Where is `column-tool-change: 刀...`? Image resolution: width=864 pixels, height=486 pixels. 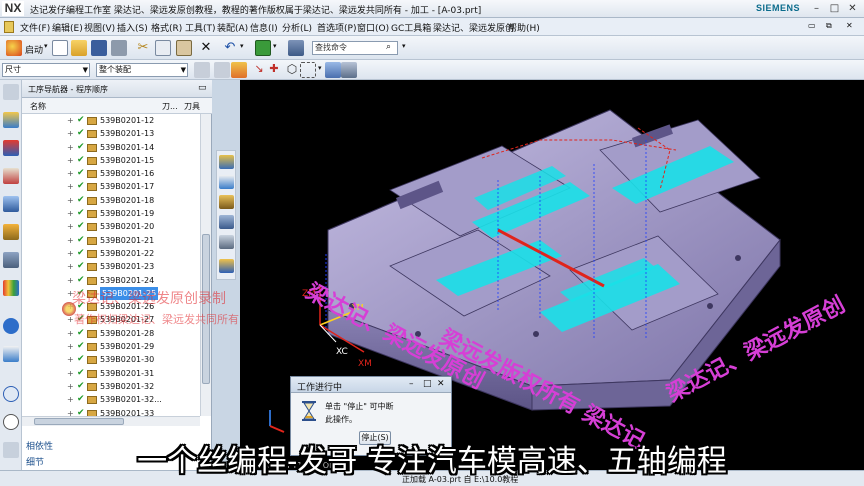
column-tool-change: 刀... is located at coordinates (170, 106).